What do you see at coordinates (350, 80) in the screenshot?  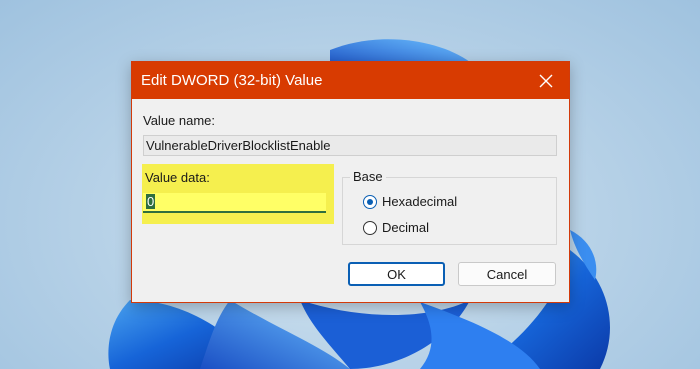 I see `dialog-titlebar: Edit DWORD (32-bit) Value` at bounding box center [350, 80].